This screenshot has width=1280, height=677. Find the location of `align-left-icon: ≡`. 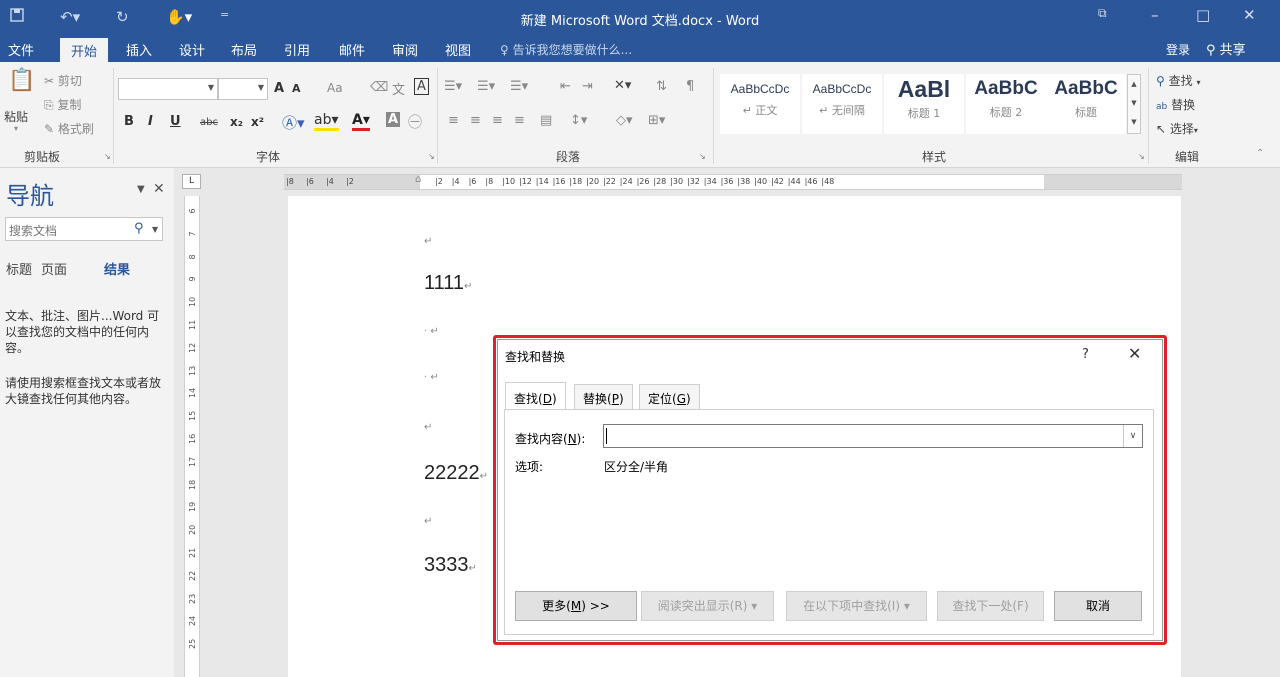

align-left-icon: ≡ is located at coordinates (453, 120).